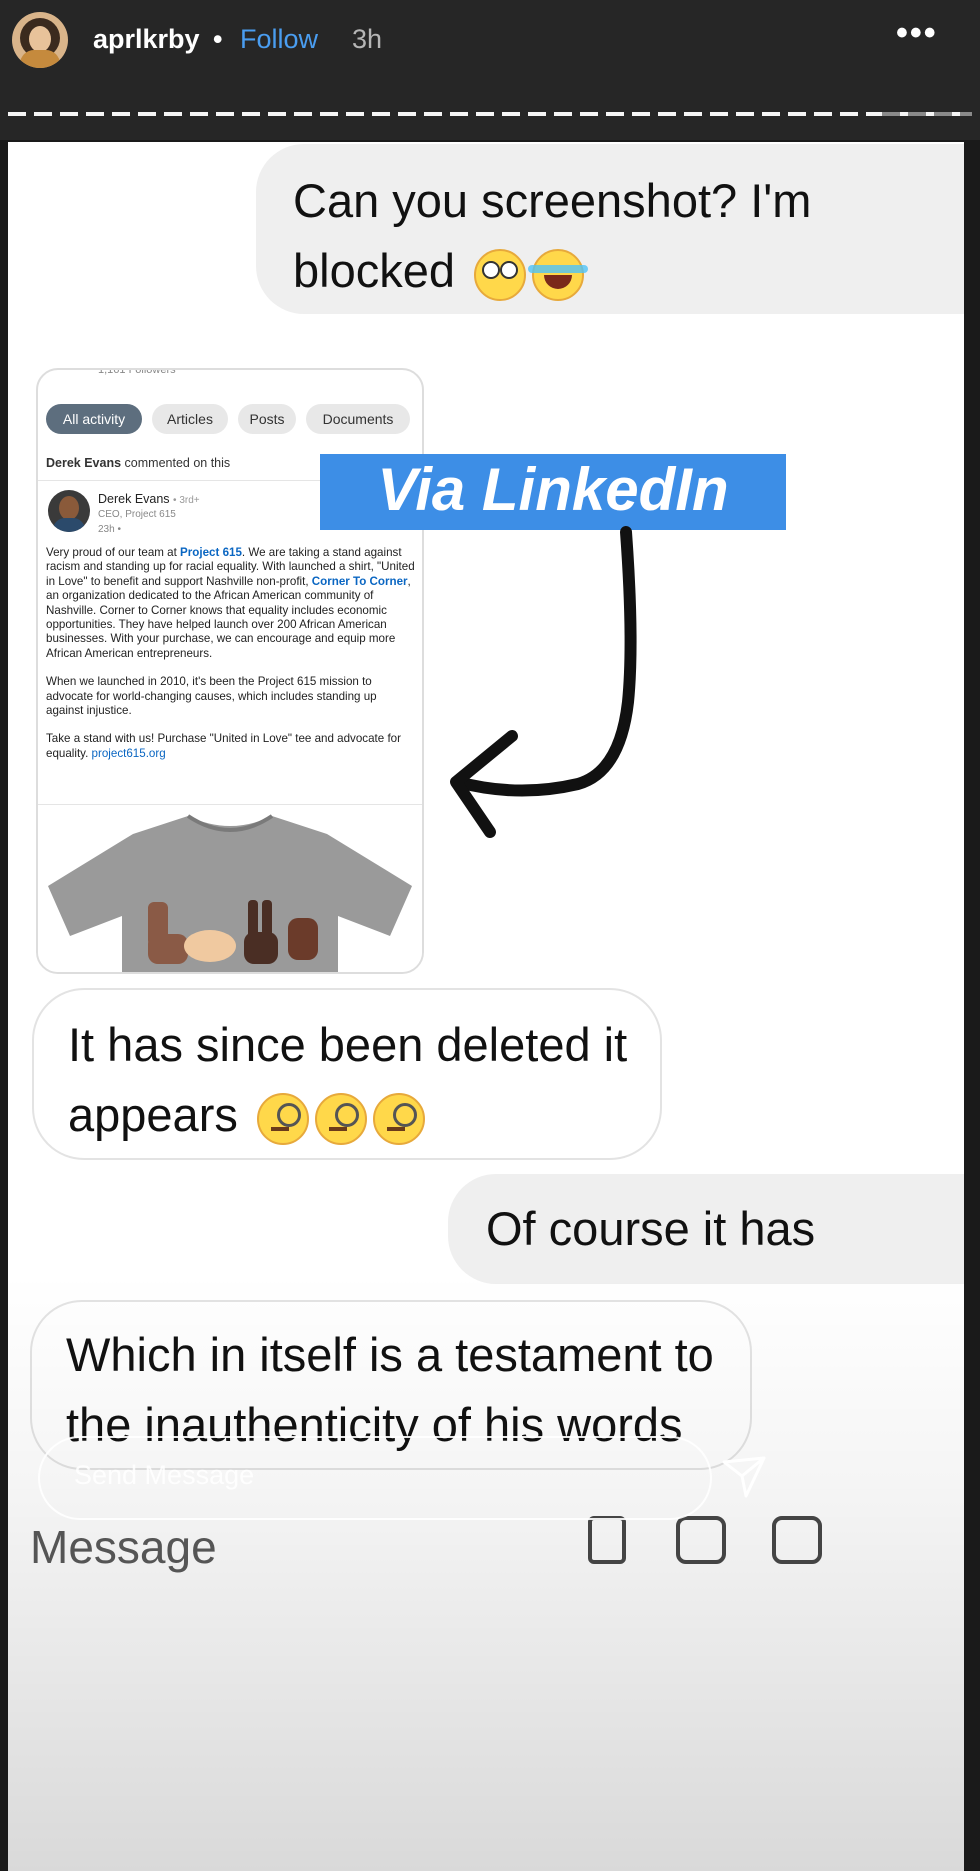 This screenshot has height=1871, width=980. I want to click on activity-author: Derek Evans, so click(84, 463).